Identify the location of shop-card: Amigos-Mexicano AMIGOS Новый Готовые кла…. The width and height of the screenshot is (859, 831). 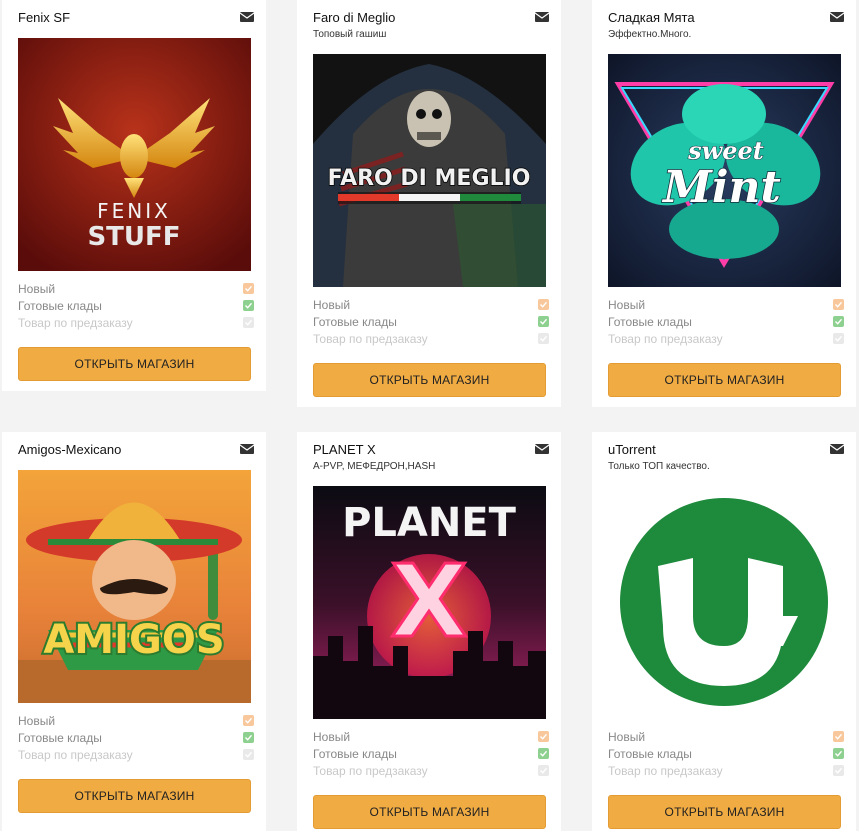
(134, 631).